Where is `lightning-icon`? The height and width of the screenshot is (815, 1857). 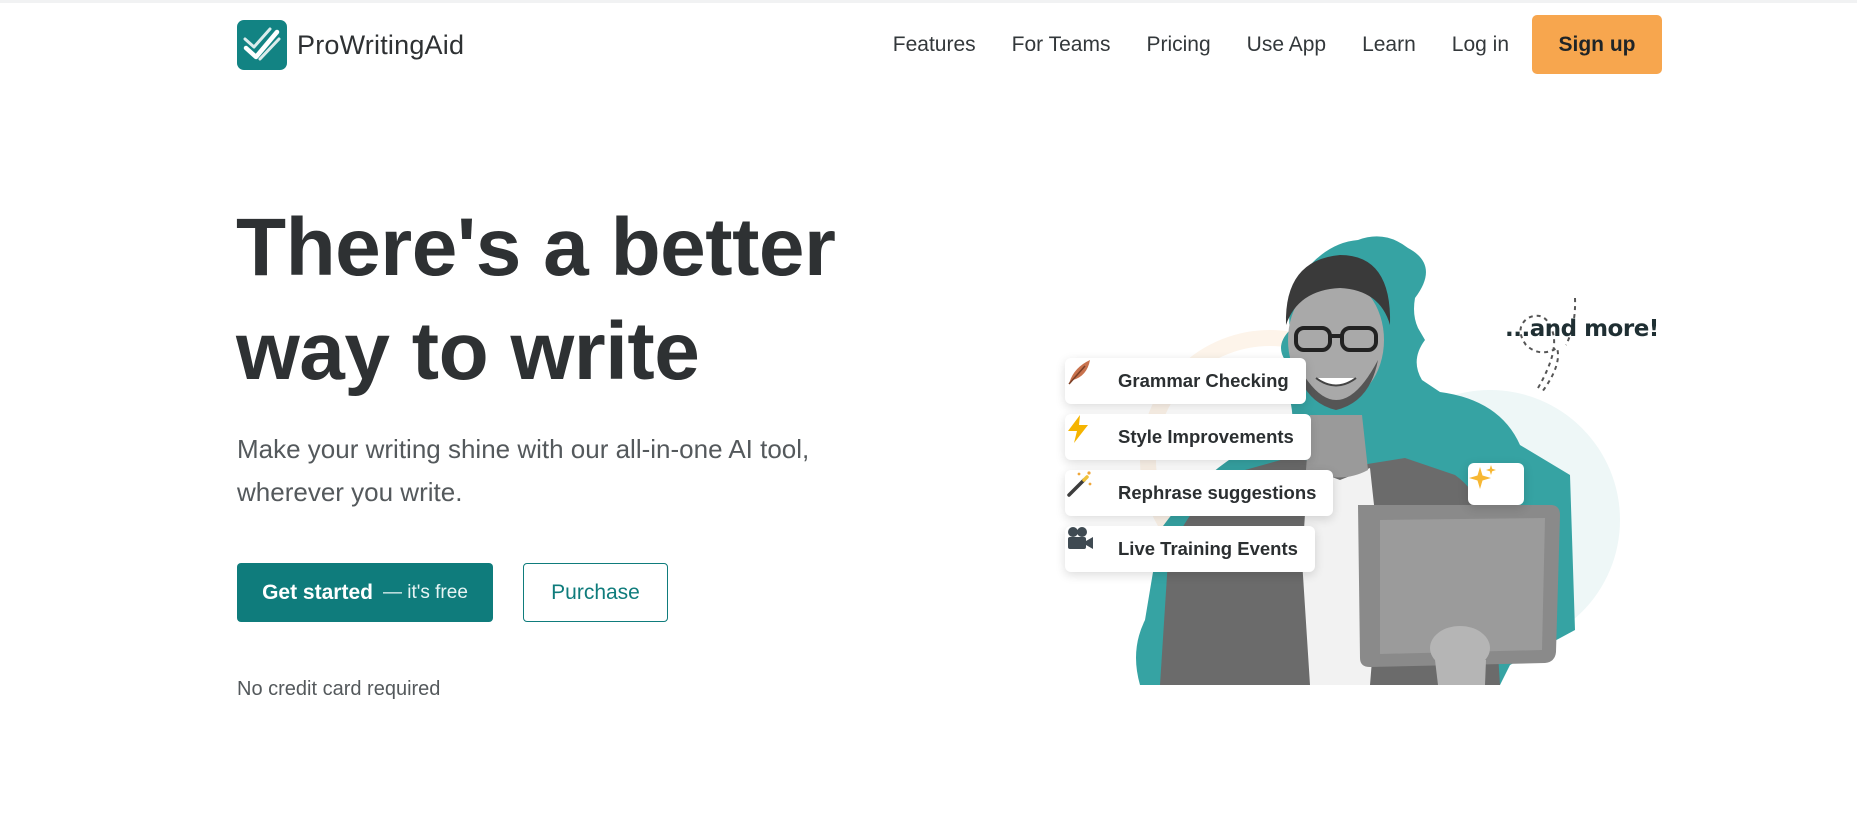 lightning-icon is located at coordinates (1087, 433).